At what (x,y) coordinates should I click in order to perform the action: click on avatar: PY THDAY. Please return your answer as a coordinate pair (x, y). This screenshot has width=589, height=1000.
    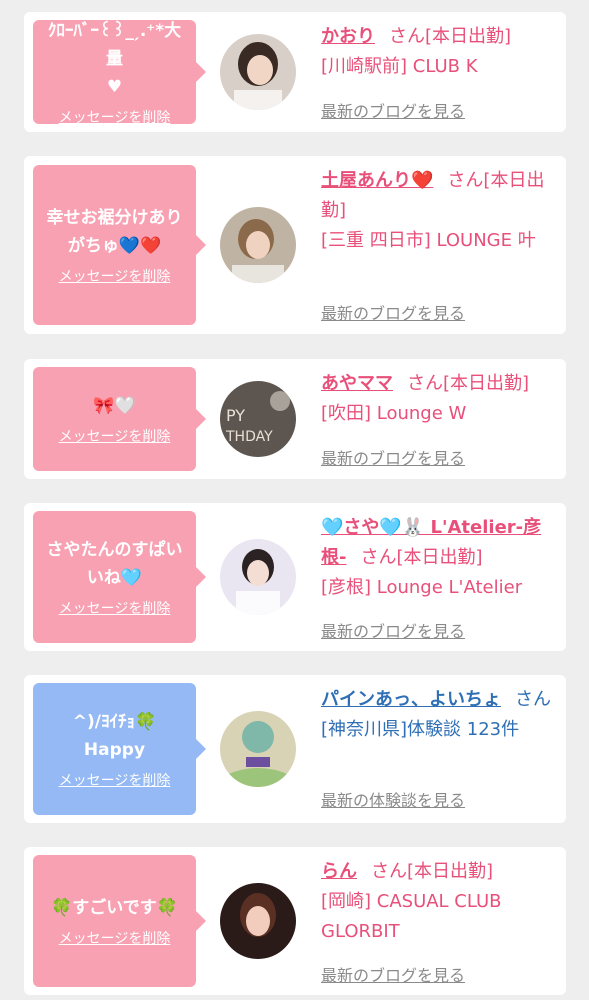
    Looking at the image, I should click on (258, 419).